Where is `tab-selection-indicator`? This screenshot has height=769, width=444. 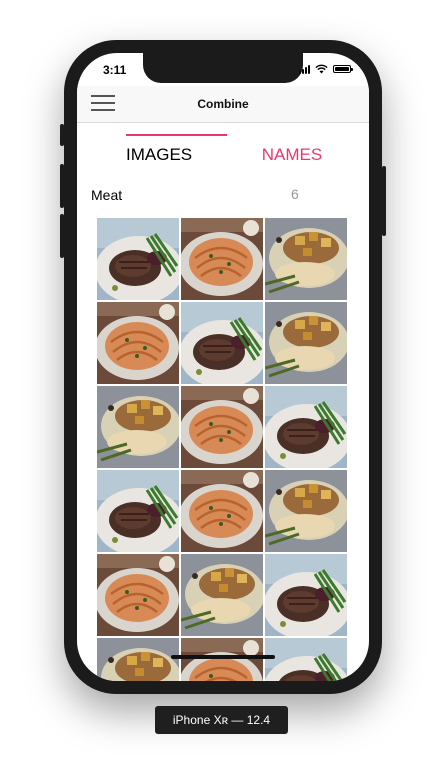 tab-selection-indicator is located at coordinates (176, 135).